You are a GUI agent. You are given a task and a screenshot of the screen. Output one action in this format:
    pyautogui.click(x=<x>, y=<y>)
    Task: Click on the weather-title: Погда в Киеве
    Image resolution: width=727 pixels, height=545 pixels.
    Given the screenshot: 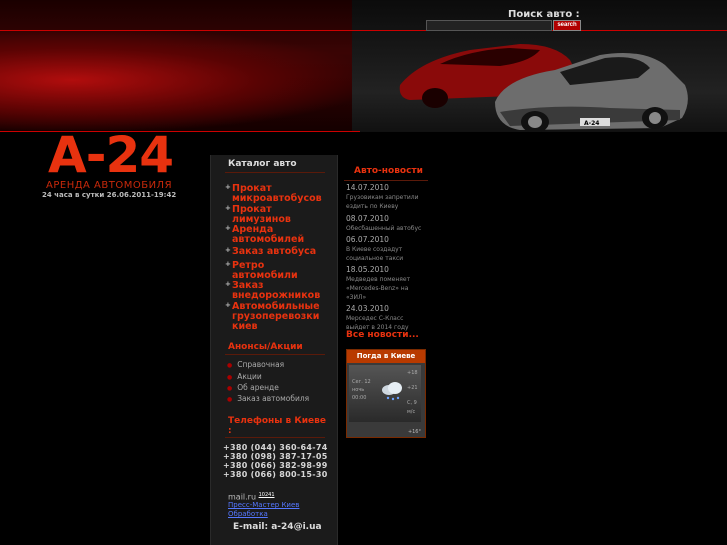 What is the action you would take?
    pyautogui.click(x=386, y=356)
    